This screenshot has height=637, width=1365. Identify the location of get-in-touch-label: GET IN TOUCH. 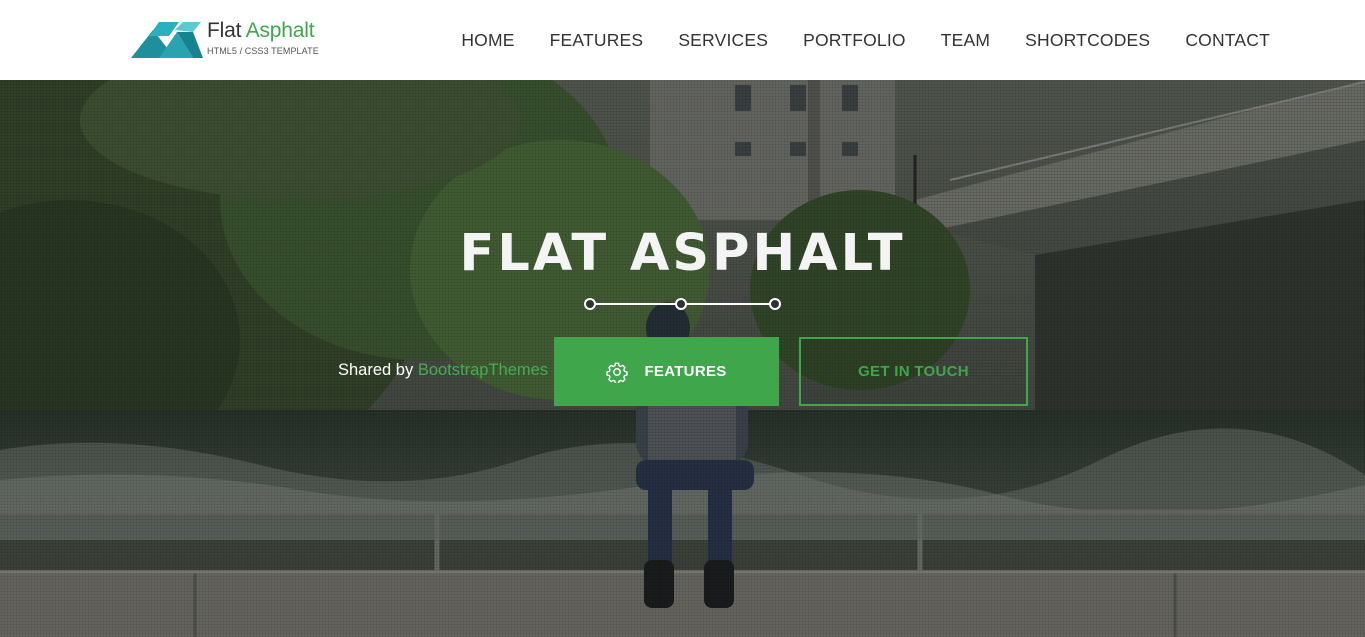
(913, 371).